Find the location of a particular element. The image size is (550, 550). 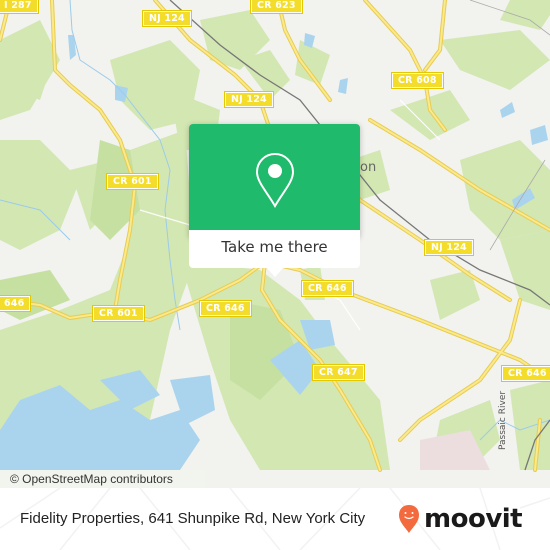

road-shield: CR 623 is located at coordinates (276, 7).